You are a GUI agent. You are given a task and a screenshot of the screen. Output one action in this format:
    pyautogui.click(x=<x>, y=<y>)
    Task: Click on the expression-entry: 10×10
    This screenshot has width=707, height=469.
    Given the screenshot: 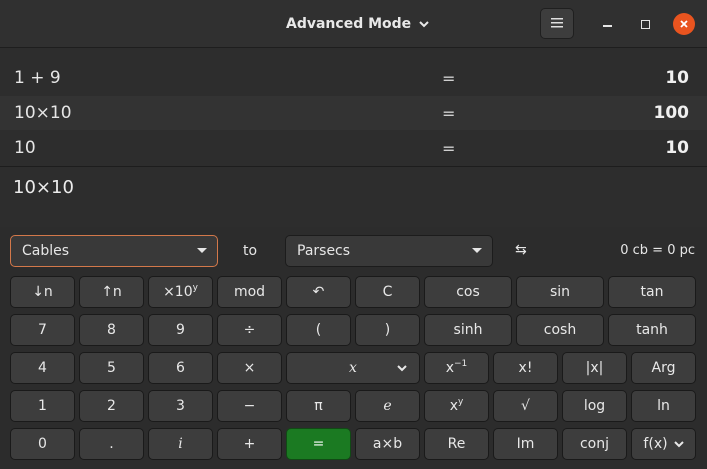 What is the action you would take?
    pyautogui.click(x=353, y=197)
    